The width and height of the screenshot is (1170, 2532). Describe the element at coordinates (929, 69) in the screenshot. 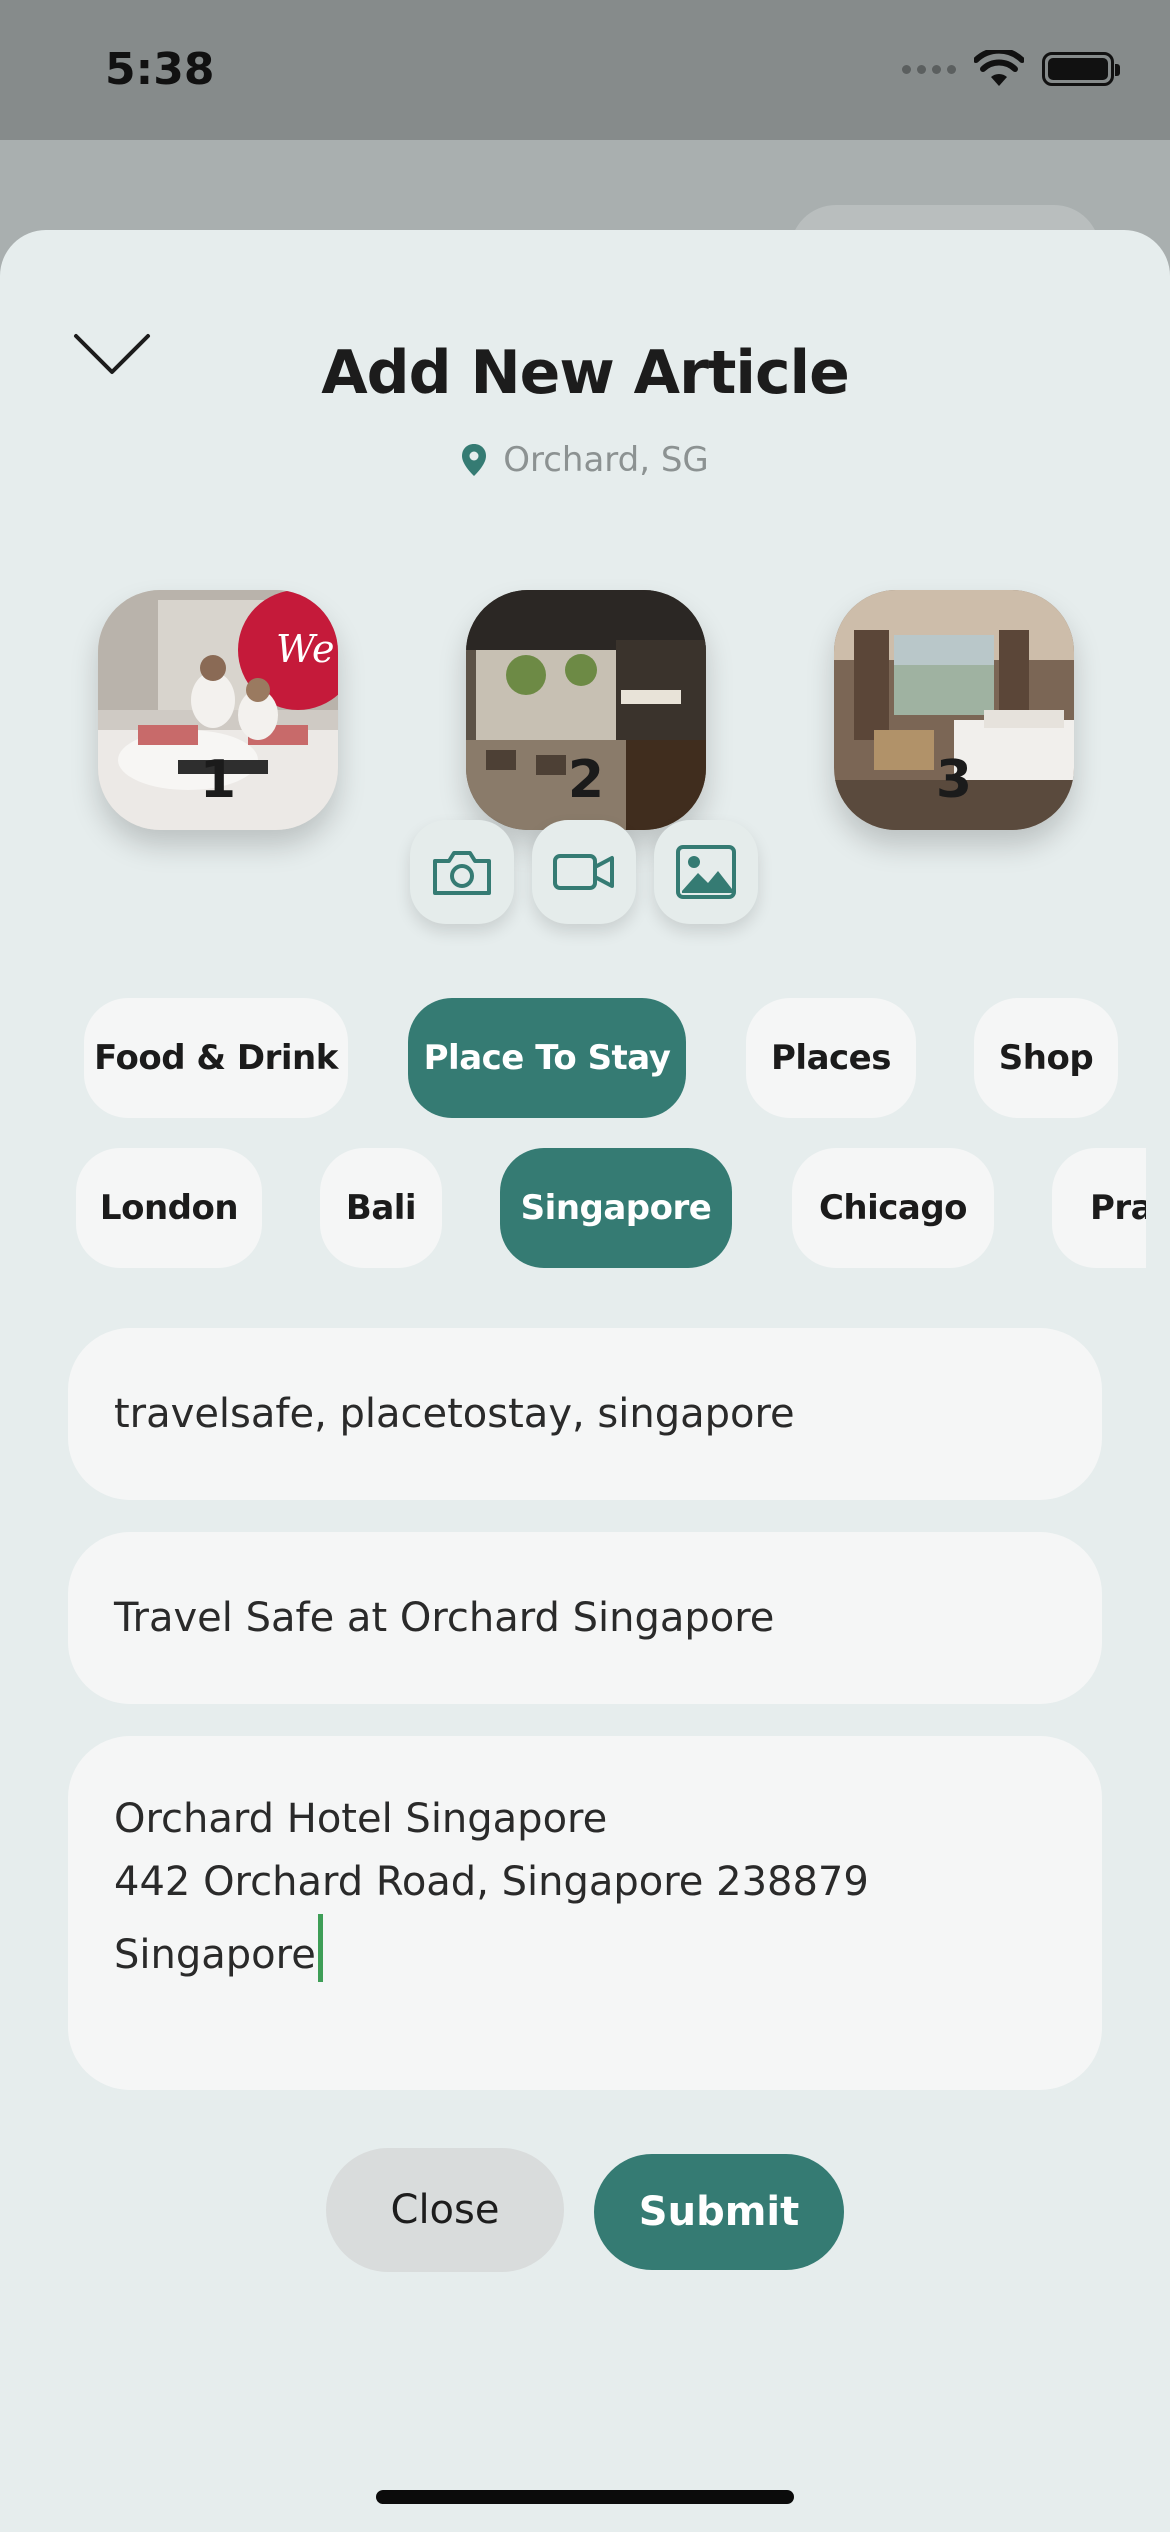

I see `signal-icon` at that location.